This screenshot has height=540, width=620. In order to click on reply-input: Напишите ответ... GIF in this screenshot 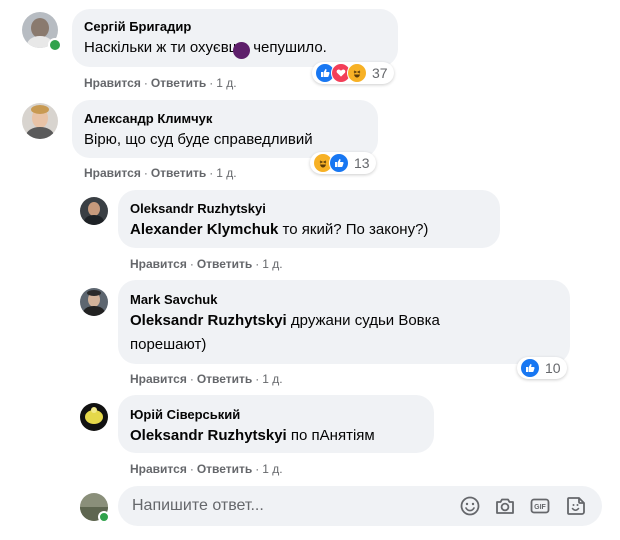, I will do `click(360, 506)`.